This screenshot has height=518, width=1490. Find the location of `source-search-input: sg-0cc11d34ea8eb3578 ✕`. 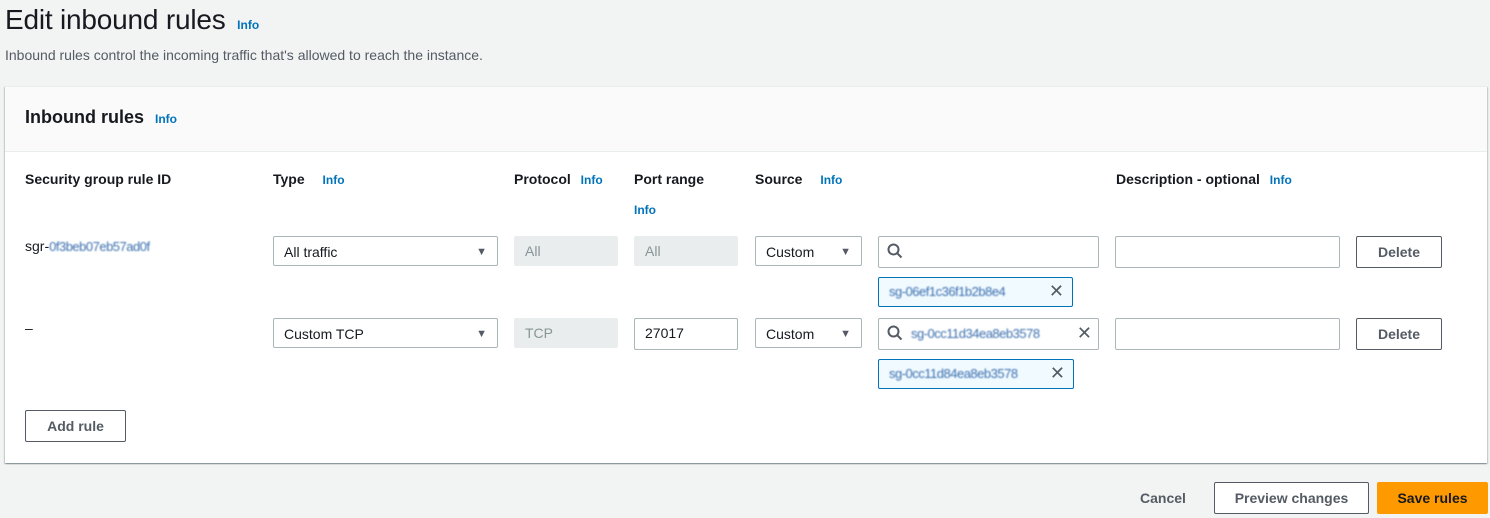

source-search-input: sg-0cc11d34ea8eb3578 ✕ is located at coordinates (988, 334).